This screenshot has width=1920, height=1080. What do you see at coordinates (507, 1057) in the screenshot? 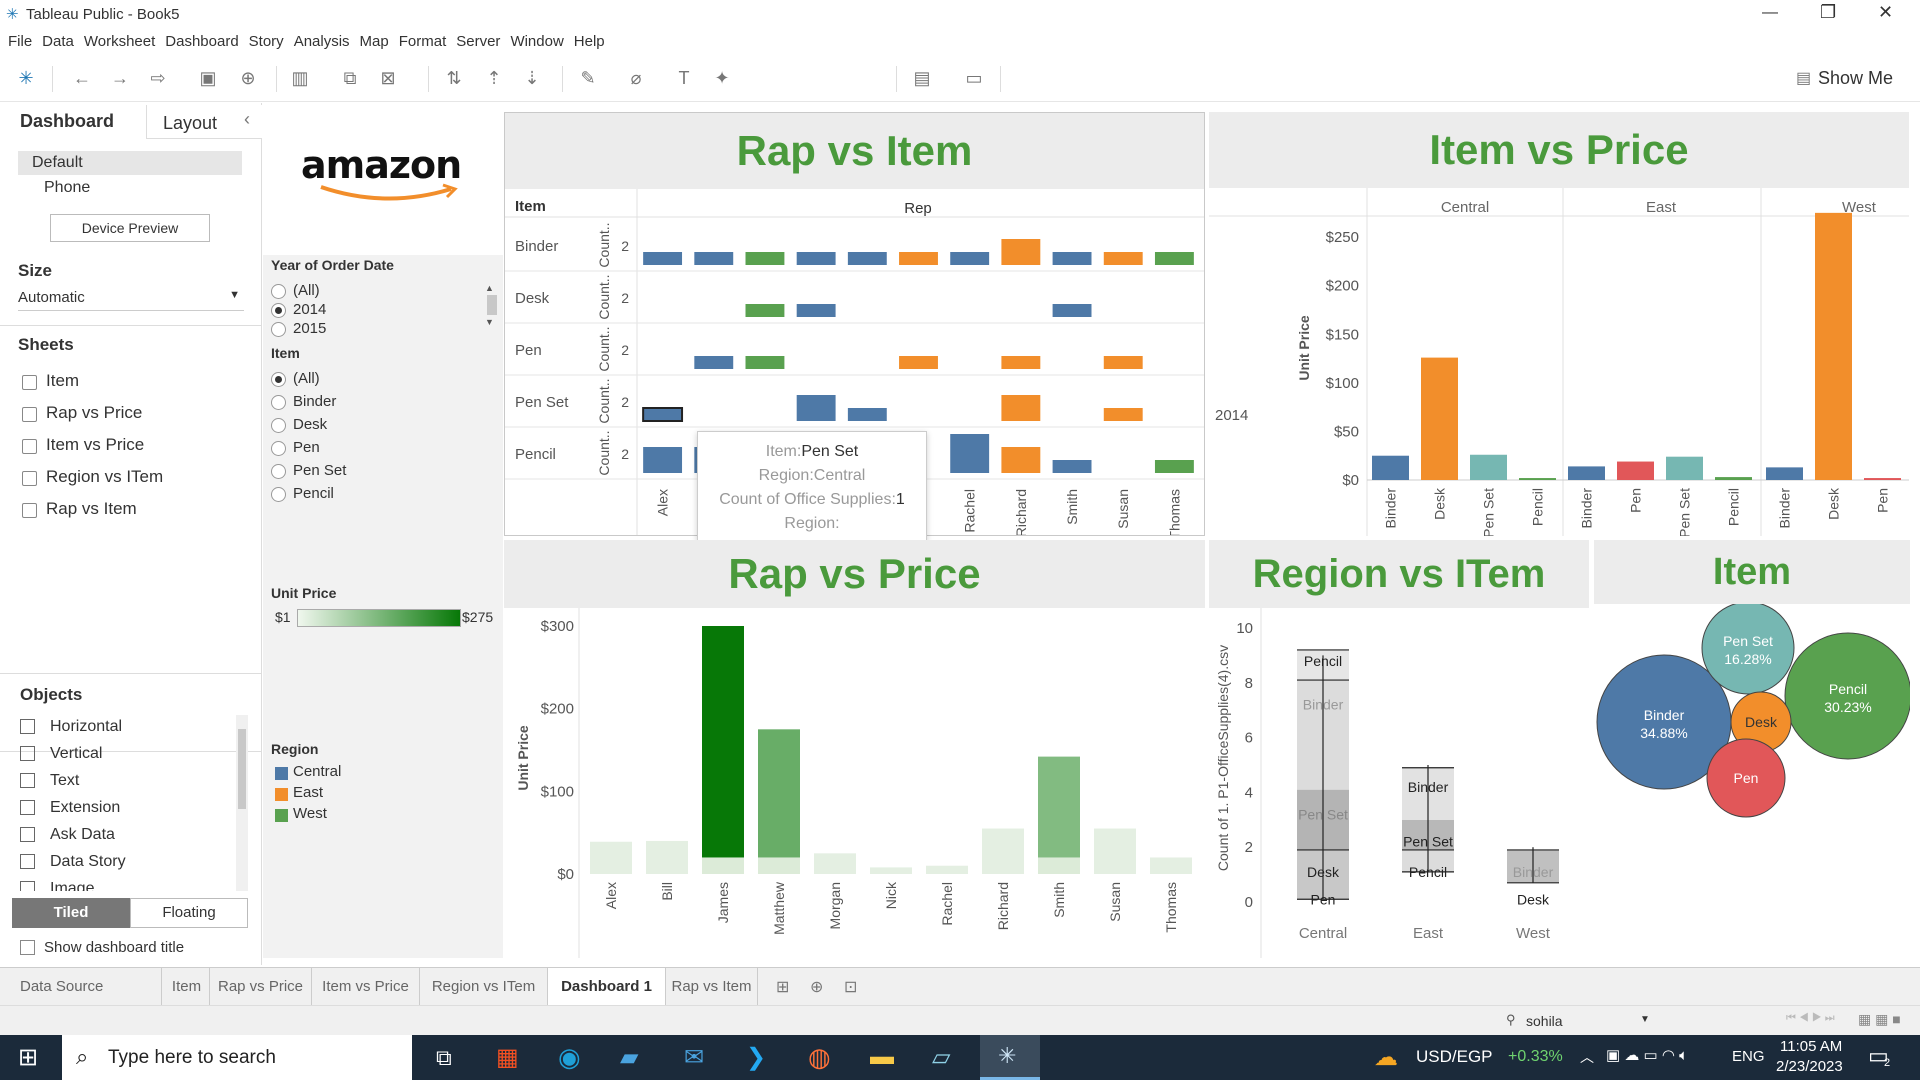
I see `store-icon: ▦` at bounding box center [507, 1057].